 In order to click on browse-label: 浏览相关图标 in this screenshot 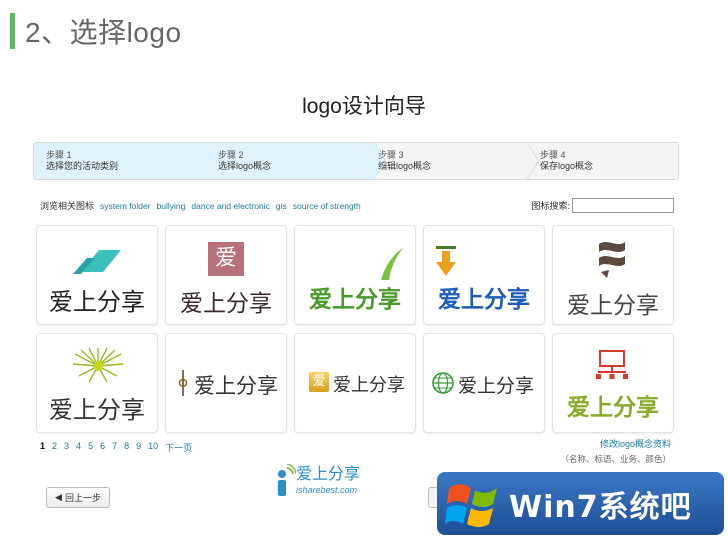, I will do `click(67, 206)`.